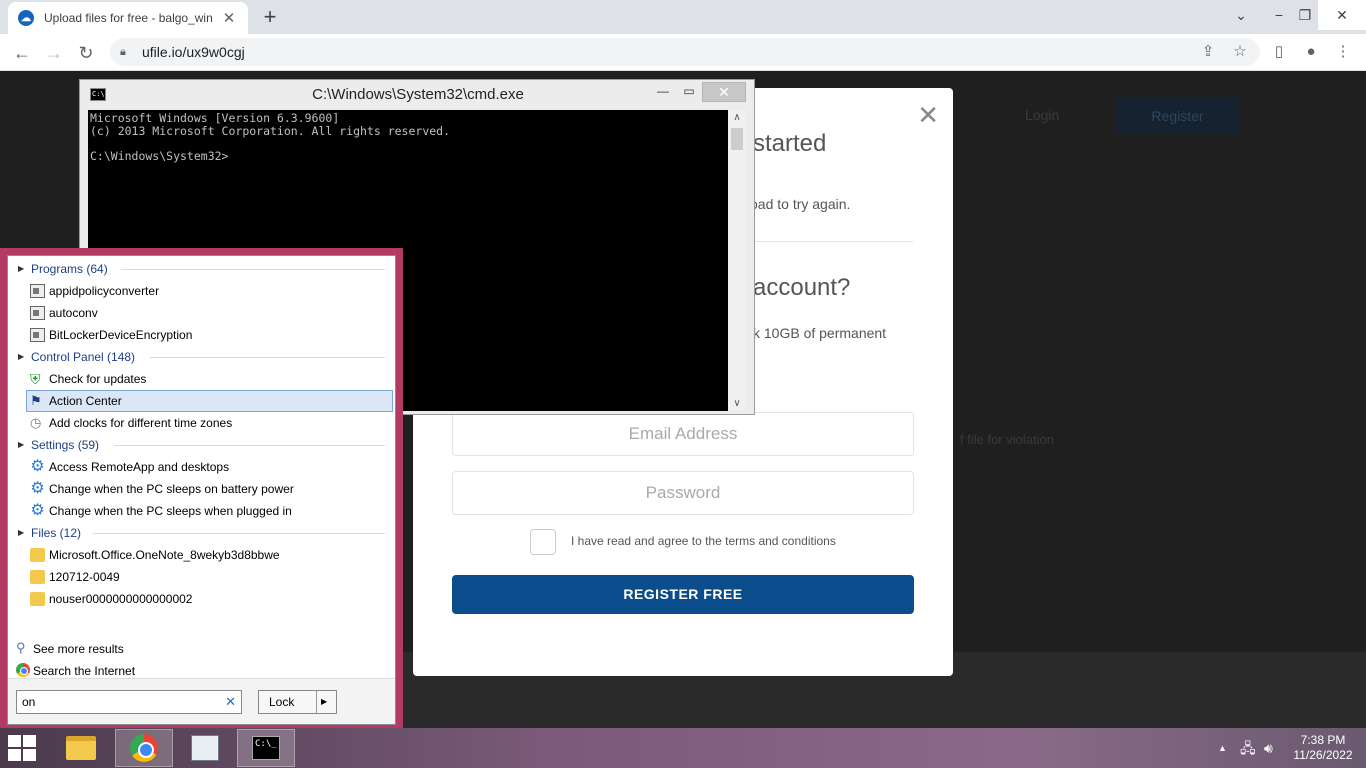 This screenshot has height=768, width=1366. I want to click on taskbar-file-explorer, so click(81, 748).